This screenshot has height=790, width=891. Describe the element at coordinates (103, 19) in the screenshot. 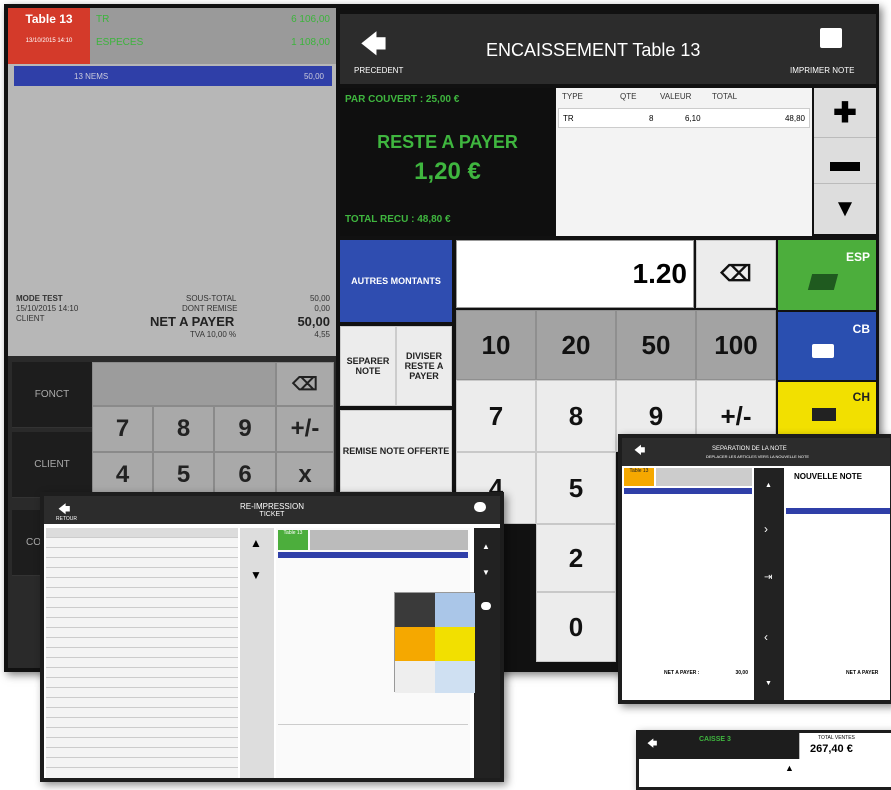

I see `payment-type-1: TR` at that location.